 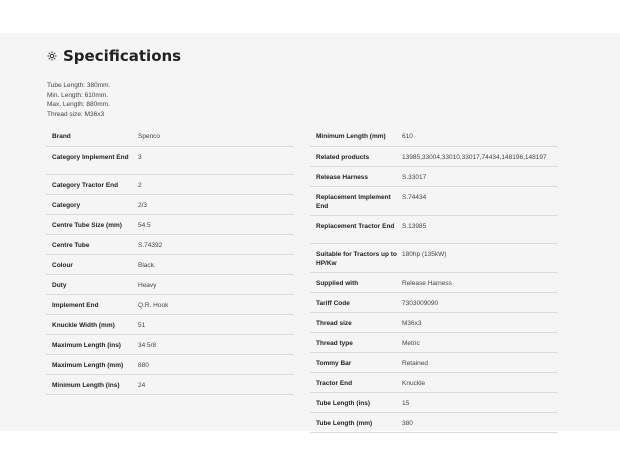 I want to click on spec-value-text: 610, so click(x=407, y=136).